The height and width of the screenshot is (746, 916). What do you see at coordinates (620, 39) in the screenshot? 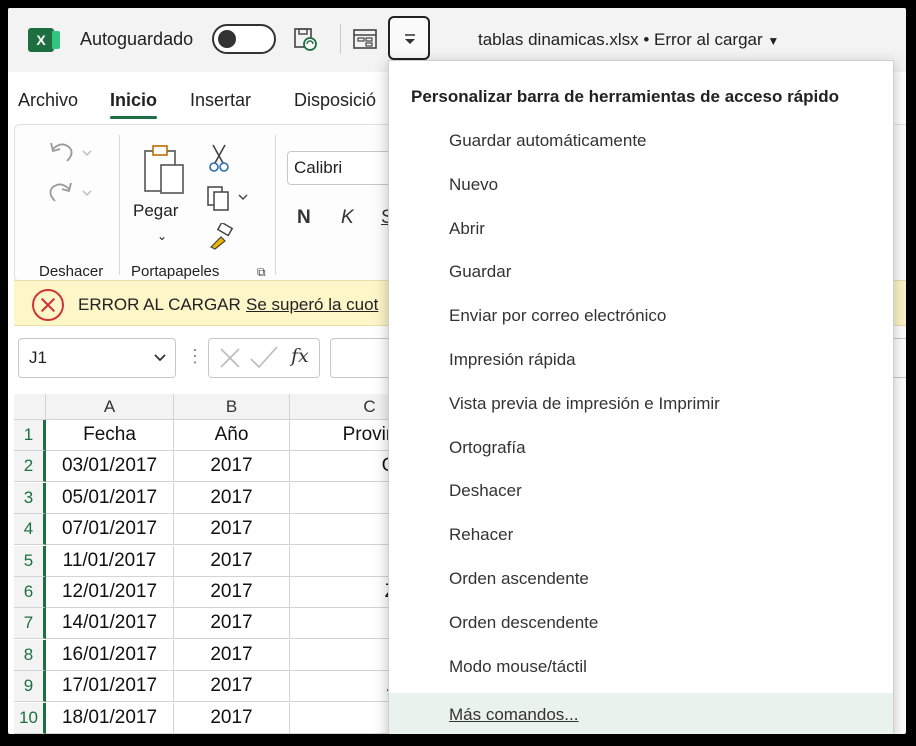
I see `file-title-text: tablas dinamicas.xlsx • Error al cargar` at bounding box center [620, 39].